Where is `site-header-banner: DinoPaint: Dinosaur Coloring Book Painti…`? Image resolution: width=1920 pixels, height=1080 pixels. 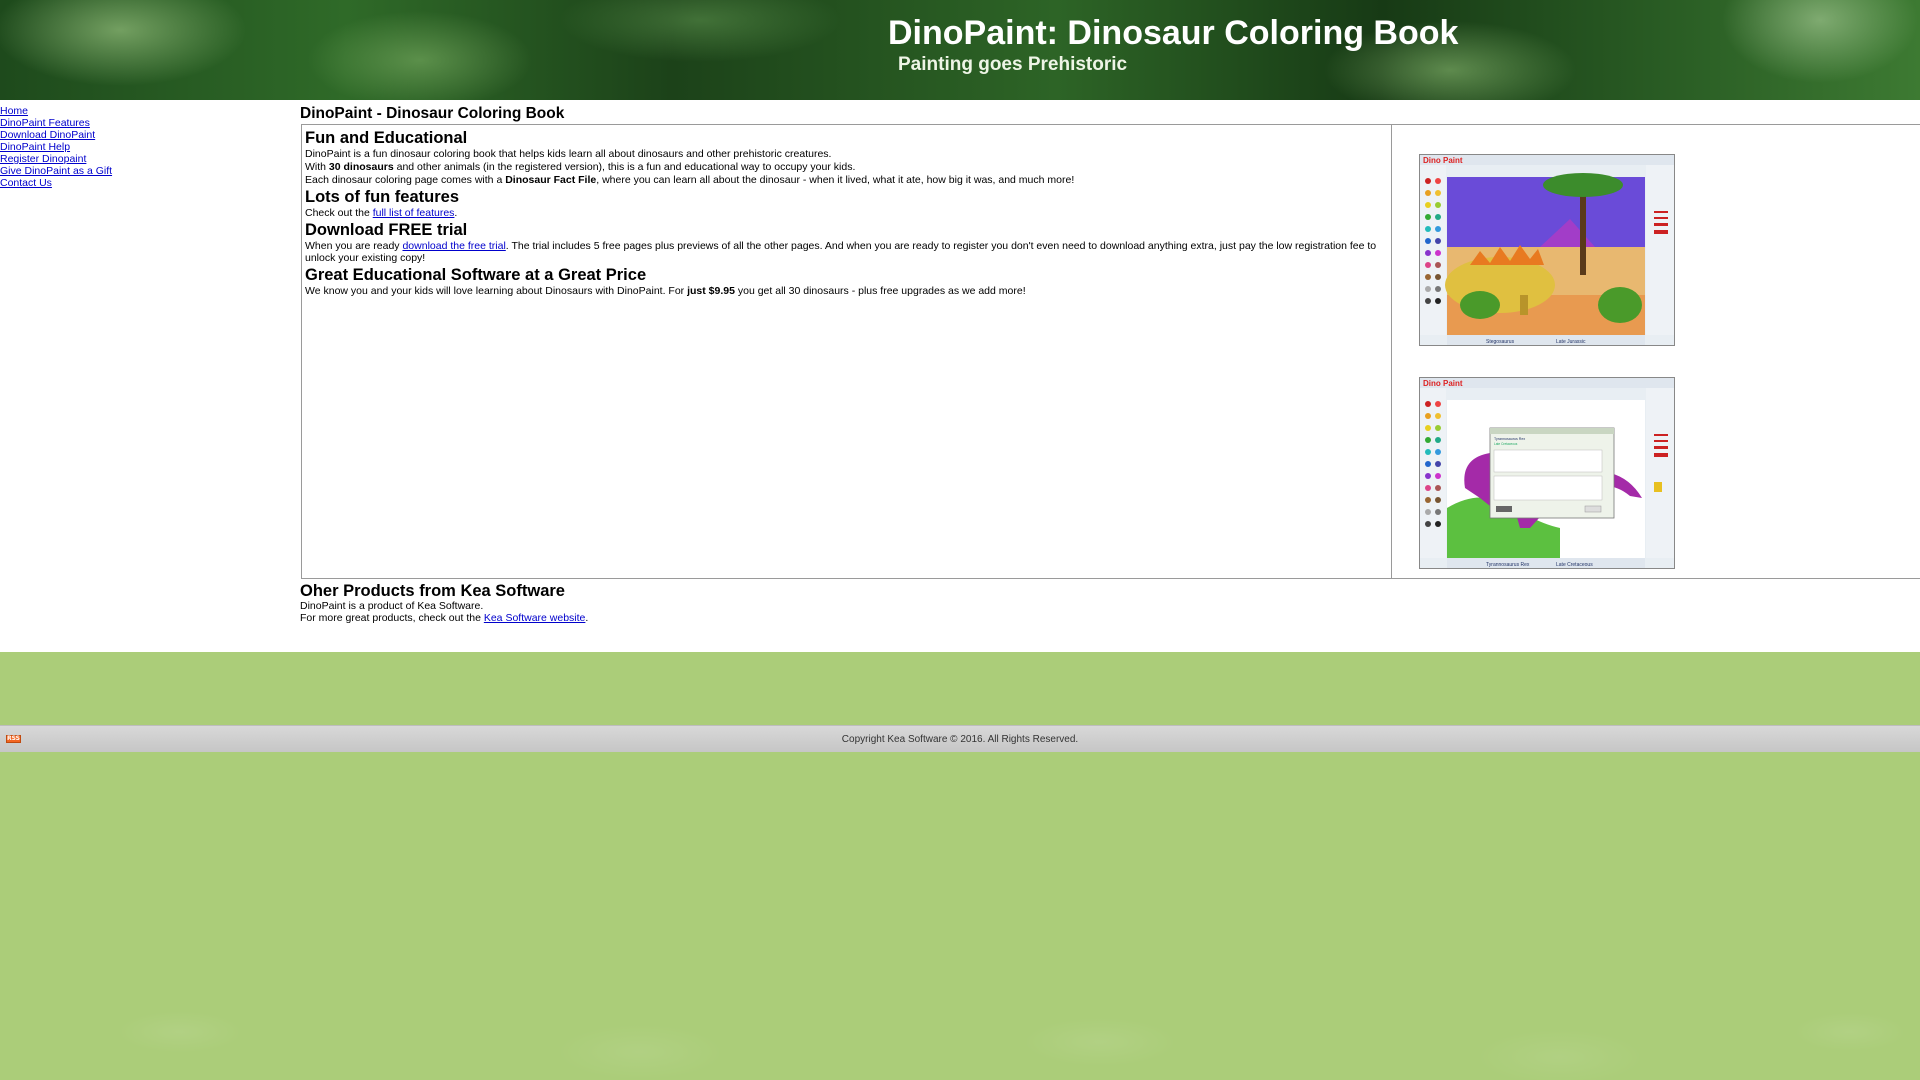
site-header-banner: DinoPaint: Dinosaur Coloring Book Painti… is located at coordinates (960, 50).